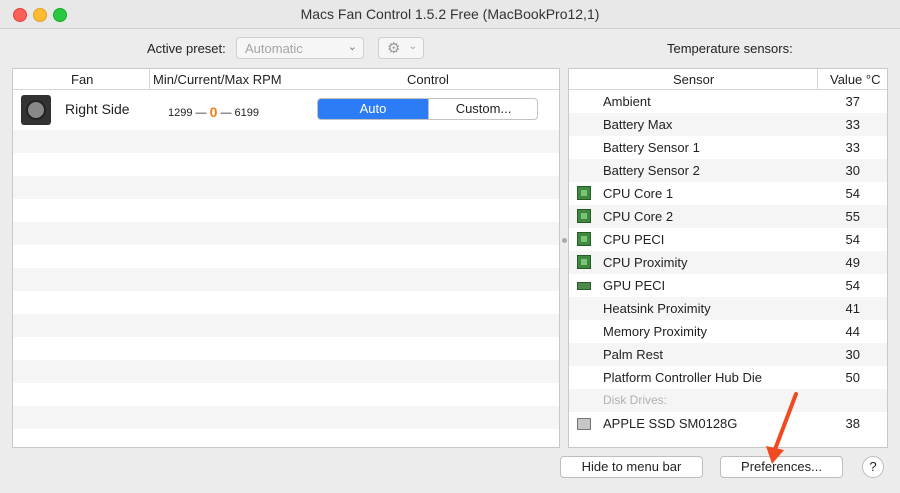  What do you see at coordinates (215, 79) in the screenshot?
I see `column-header-rpm: Min/Current/Max RPM` at bounding box center [215, 79].